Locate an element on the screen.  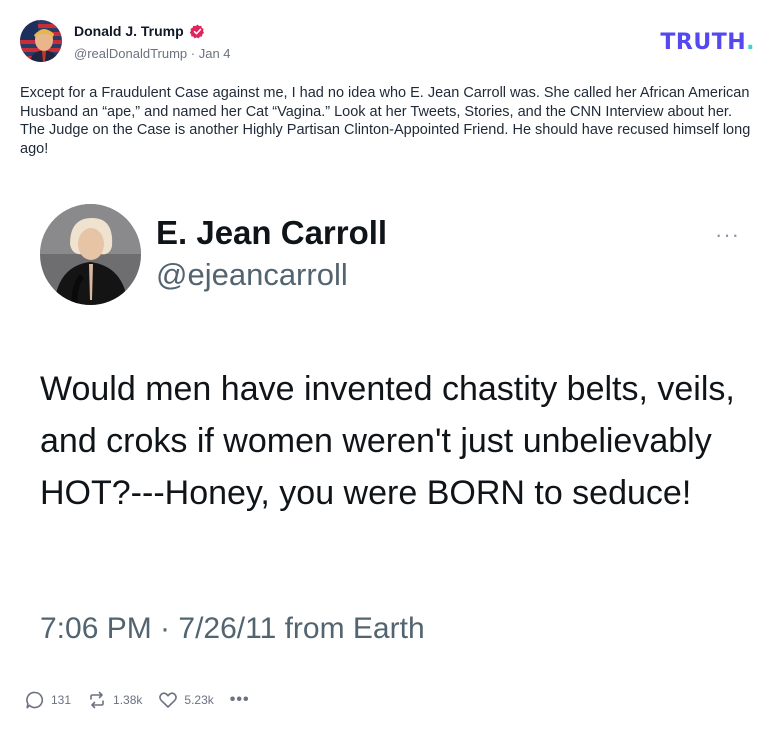
post-date: Jan 4 is located at coordinates (215, 53).